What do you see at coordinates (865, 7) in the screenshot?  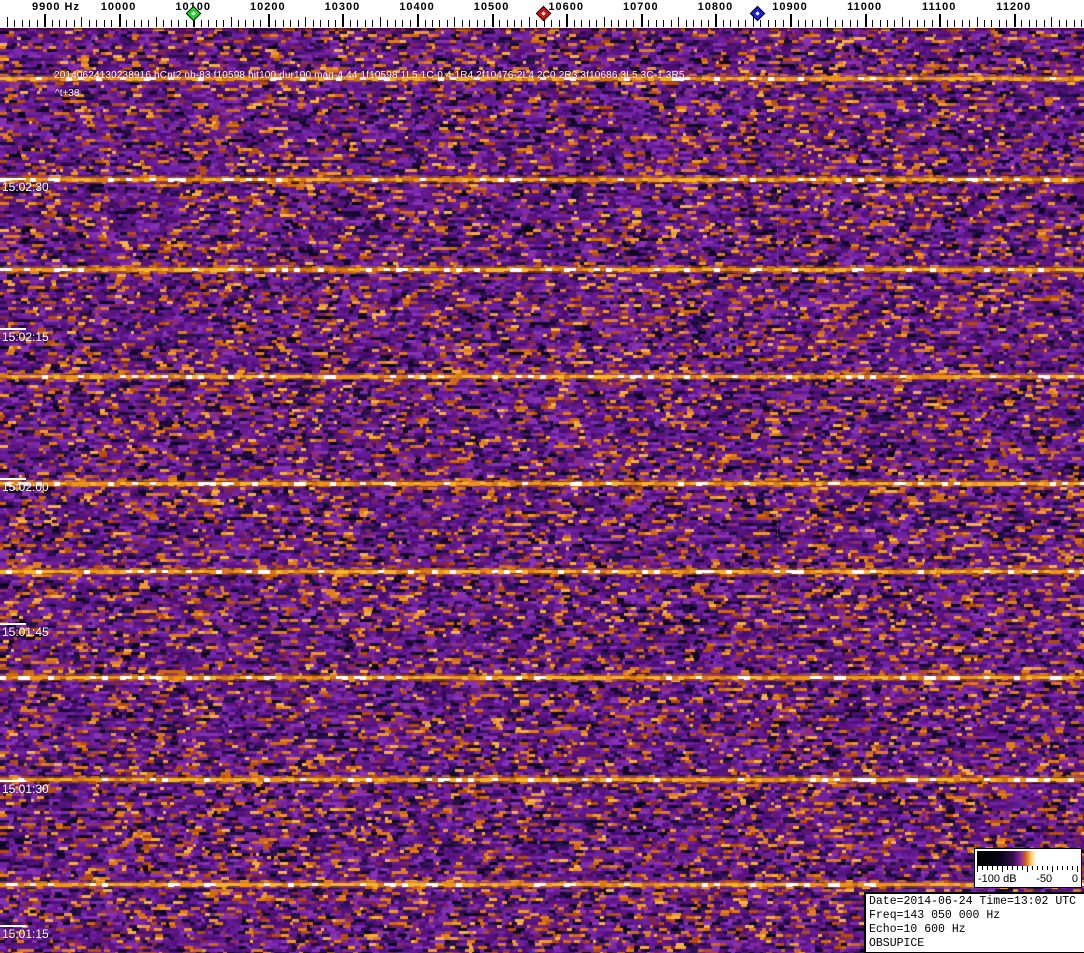 I see `ruler-freq-label: 11000` at bounding box center [865, 7].